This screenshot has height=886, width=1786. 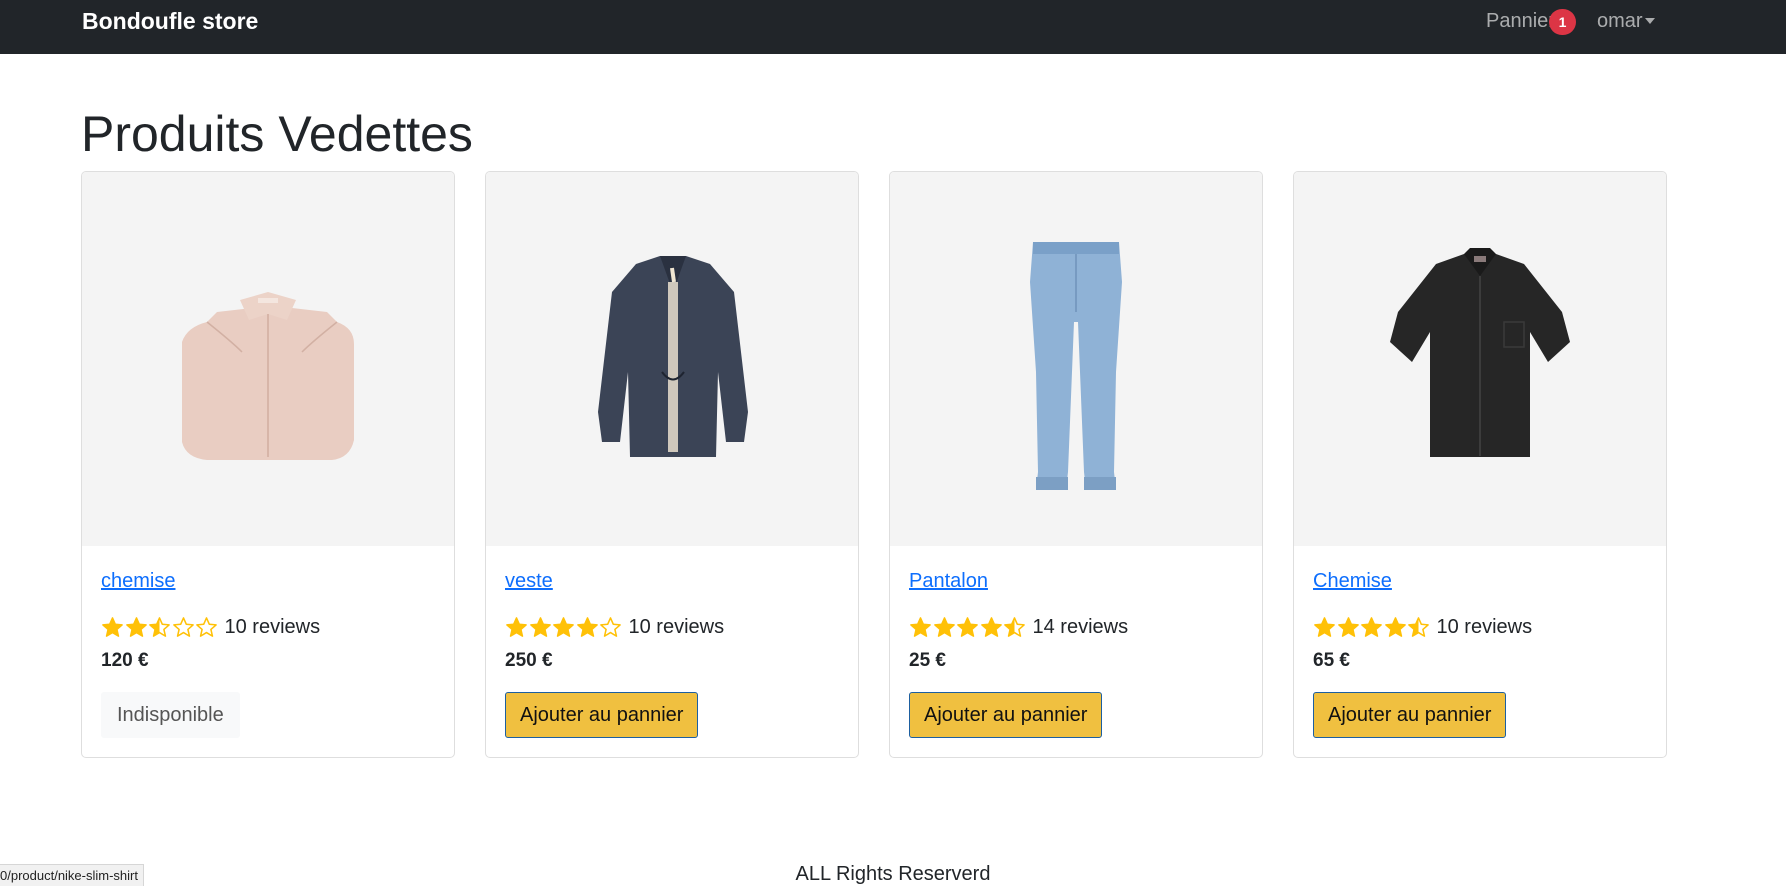 What do you see at coordinates (893, 27) in the screenshot?
I see `top-navbar: Bondoufle store Pannier 1 omar` at bounding box center [893, 27].